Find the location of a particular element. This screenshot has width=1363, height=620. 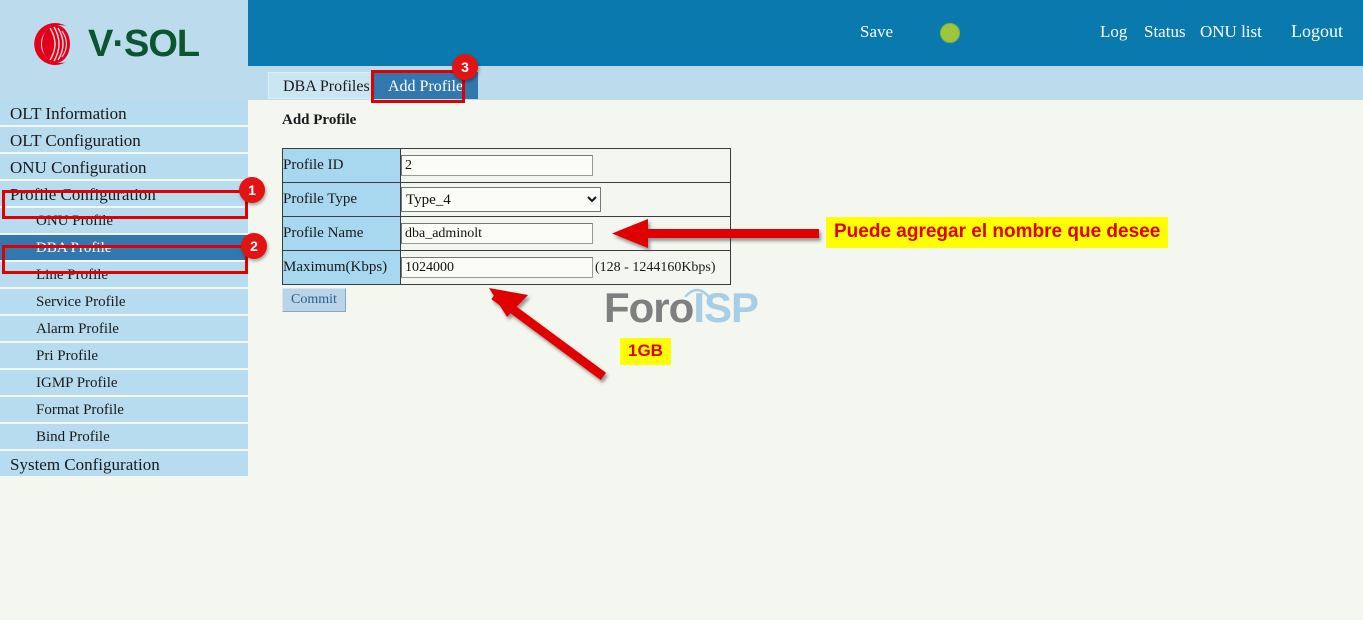

profile-type-select: Type_4 is located at coordinates (501, 199).